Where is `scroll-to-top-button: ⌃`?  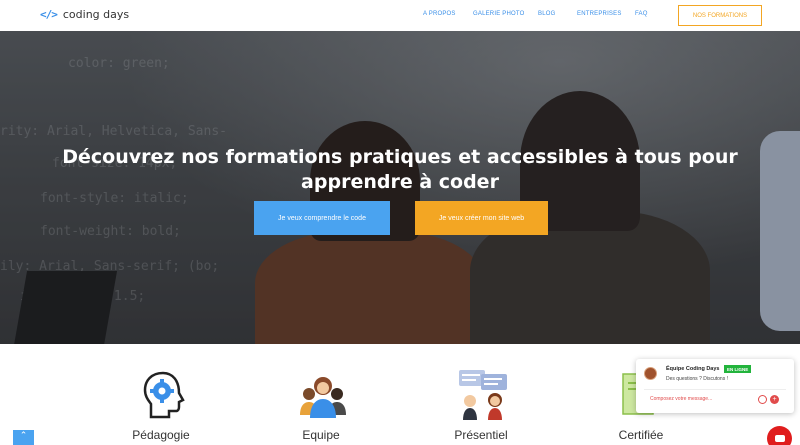 scroll-to-top-button: ⌃ is located at coordinates (23, 437).